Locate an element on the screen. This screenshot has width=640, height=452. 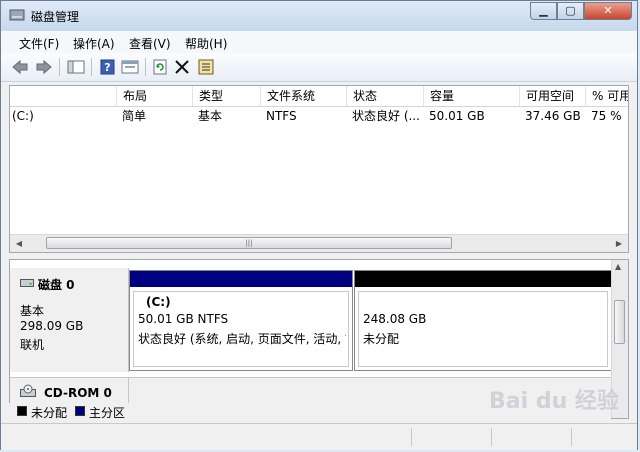
close-button: ✕ is located at coordinates (608, 11).